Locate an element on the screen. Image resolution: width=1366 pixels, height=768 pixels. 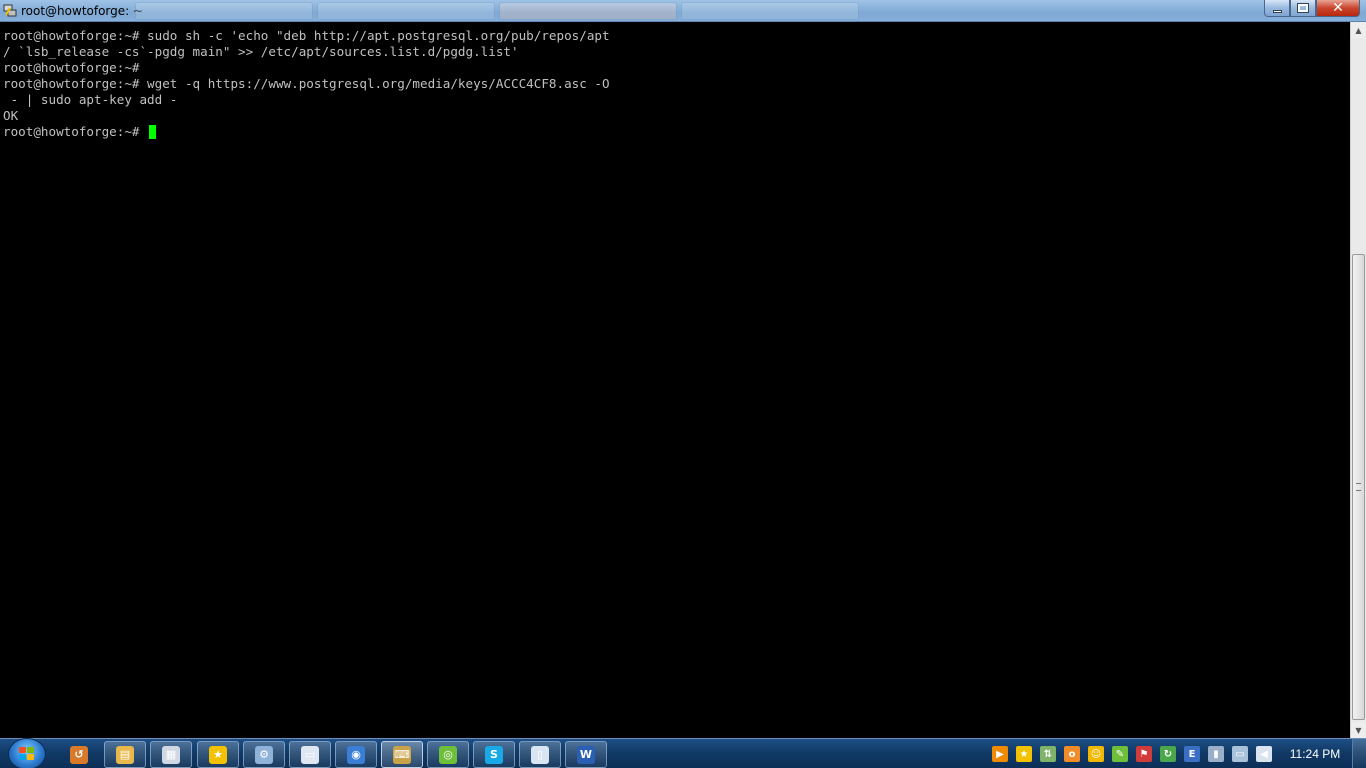
minimize-button is located at coordinates (1277, 8).